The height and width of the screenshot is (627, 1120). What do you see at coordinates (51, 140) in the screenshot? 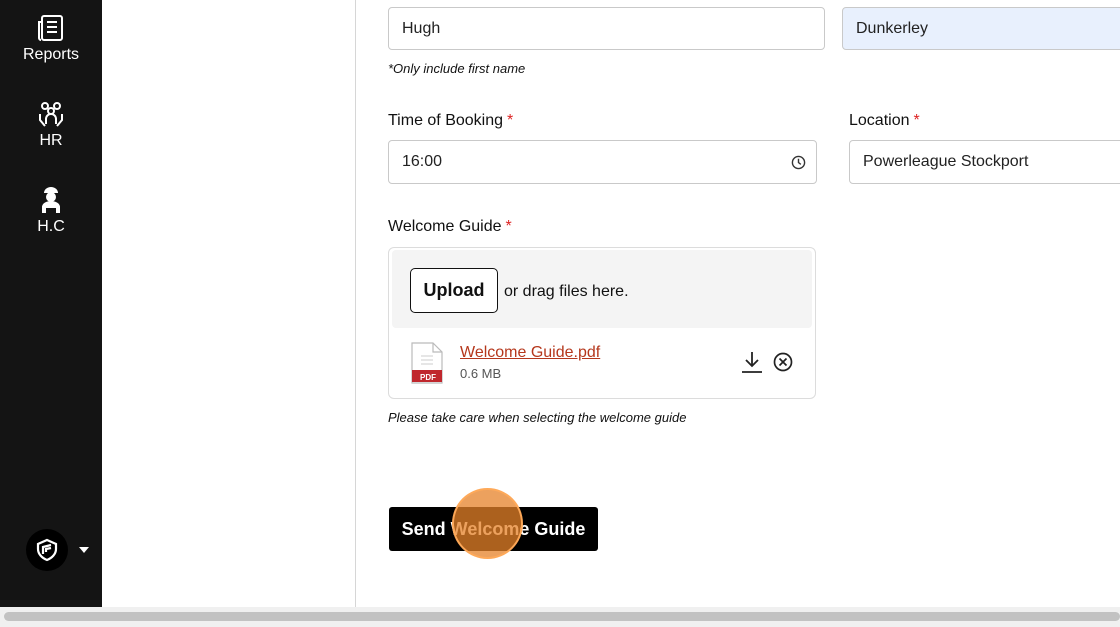
I see `sidebar-item-label: HR` at bounding box center [51, 140].